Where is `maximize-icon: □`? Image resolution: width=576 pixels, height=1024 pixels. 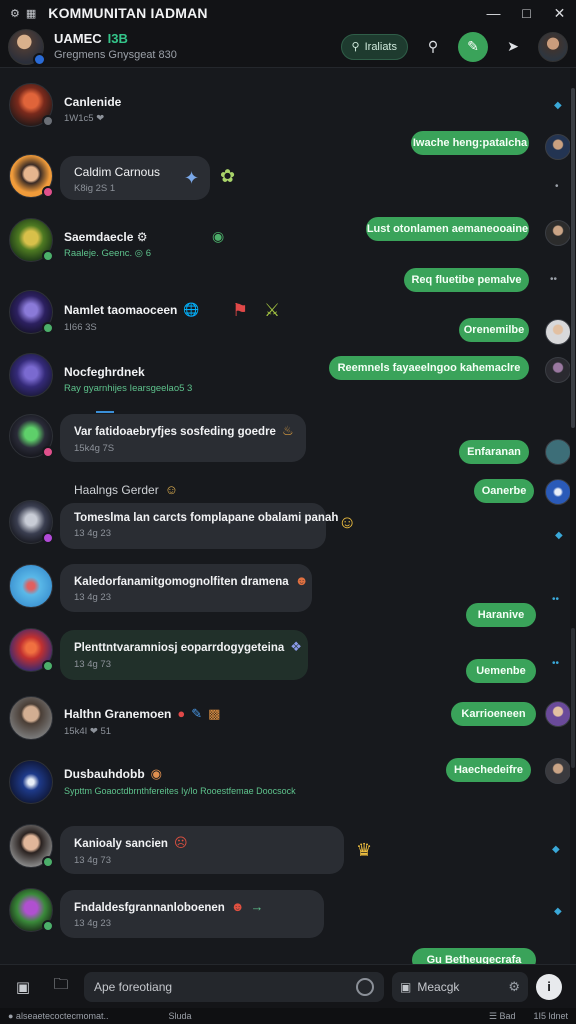 maximize-icon: □ is located at coordinates (526, 13).